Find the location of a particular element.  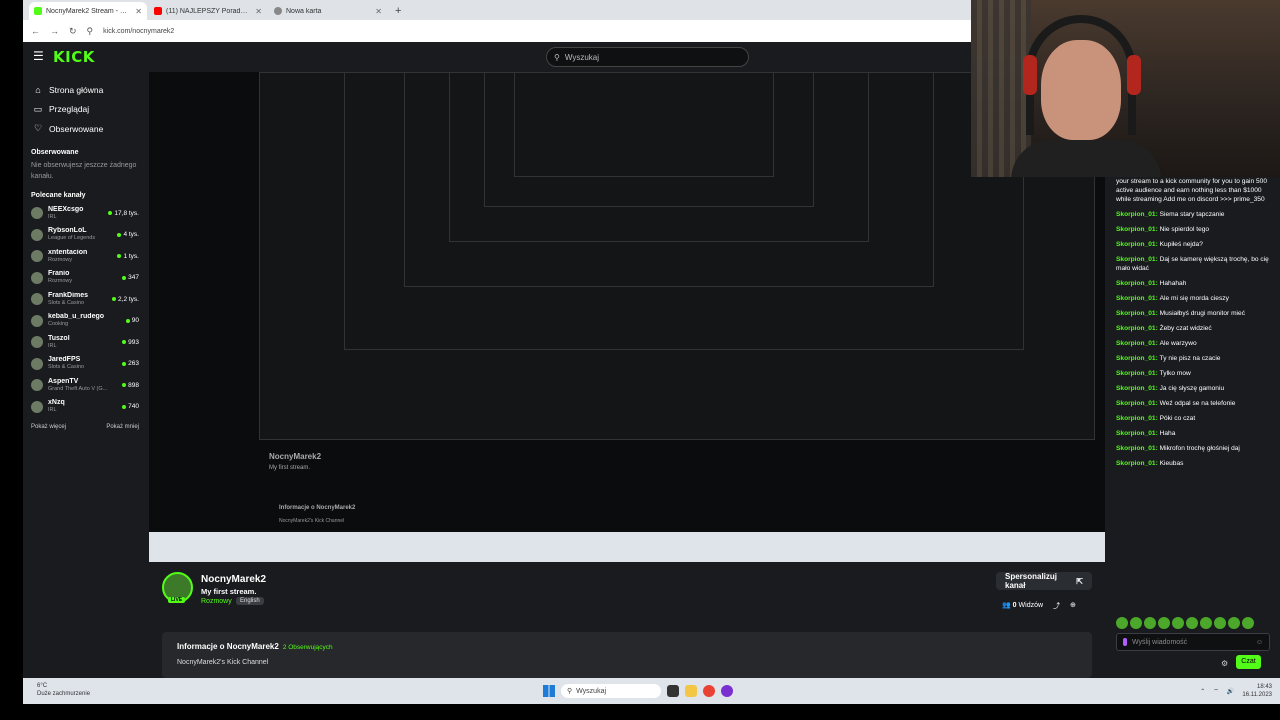

chat-send-button: Czat is located at coordinates (1248, 662).